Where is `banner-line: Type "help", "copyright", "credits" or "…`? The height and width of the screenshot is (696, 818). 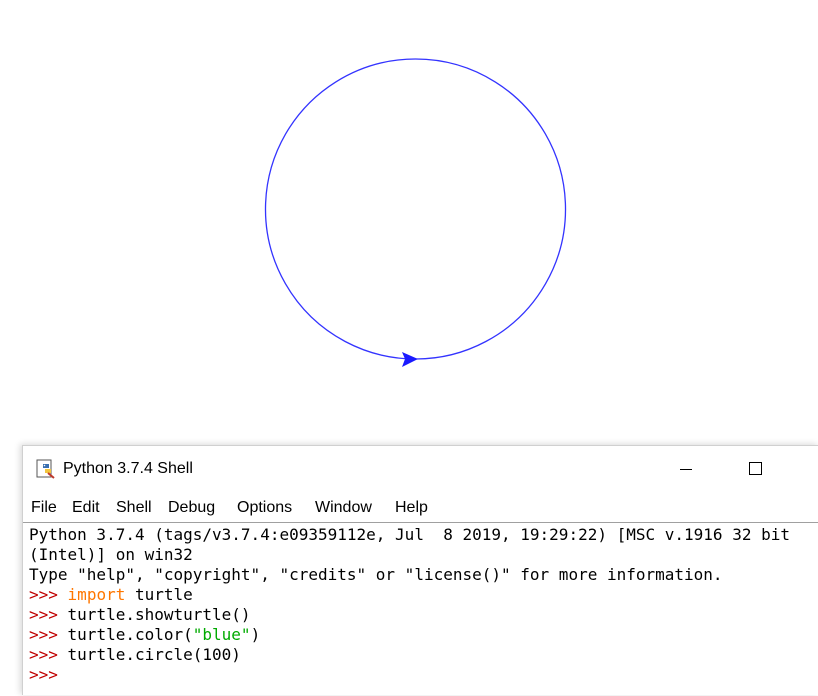
banner-line: Type "help", "copyright", "credits" or "… is located at coordinates (376, 574).